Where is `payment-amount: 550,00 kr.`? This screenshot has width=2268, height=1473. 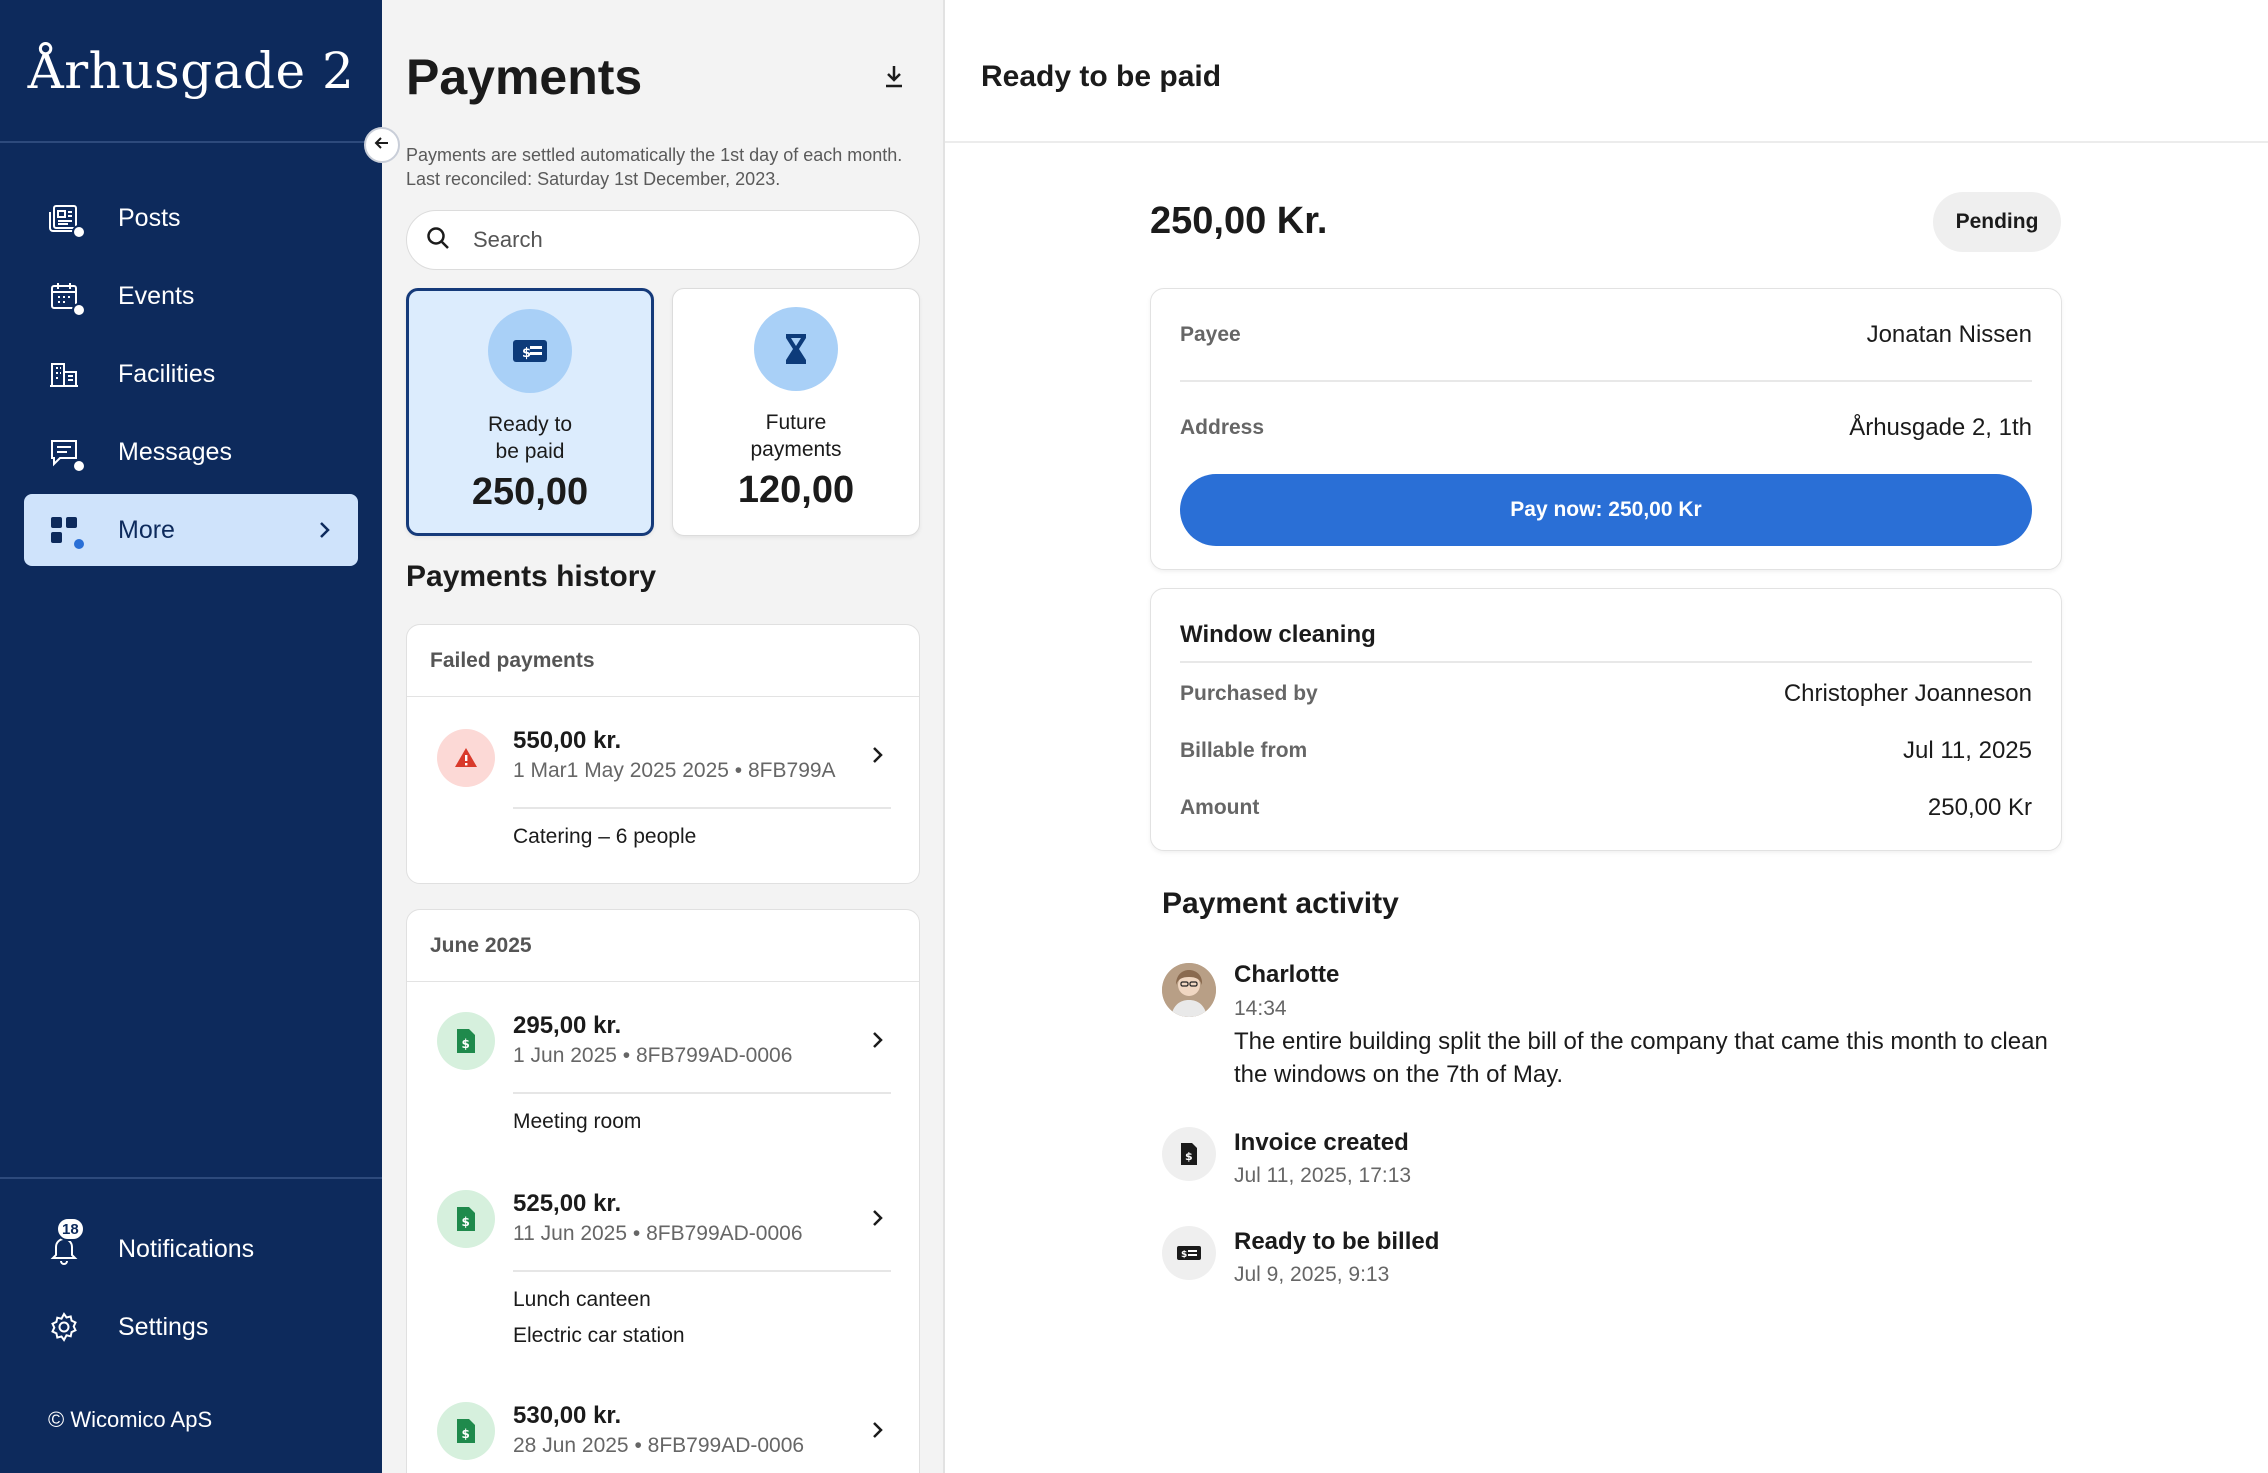
payment-amount: 550,00 kr. is located at coordinates (567, 740).